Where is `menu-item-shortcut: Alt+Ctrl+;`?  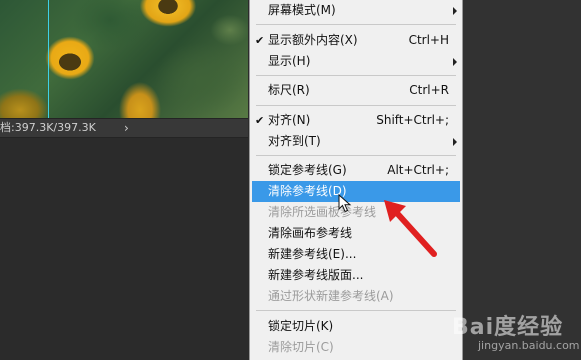
menu-item-shortcut: Alt+Ctrl+; is located at coordinates (418, 170).